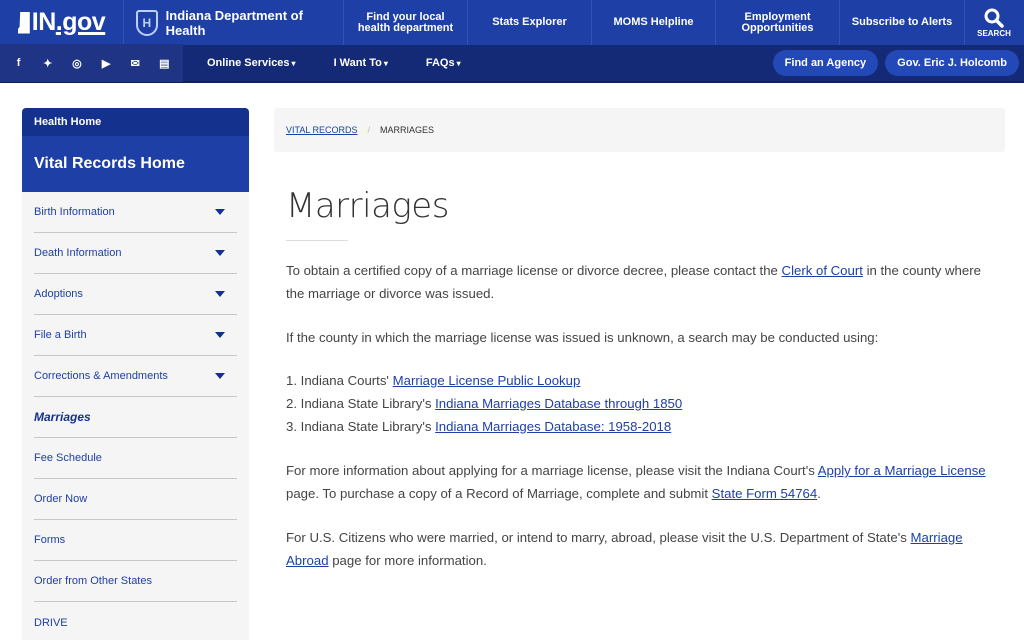 The width and height of the screenshot is (1024, 640). I want to click on sidebar-item-label: Death Information, so click(78, 253).